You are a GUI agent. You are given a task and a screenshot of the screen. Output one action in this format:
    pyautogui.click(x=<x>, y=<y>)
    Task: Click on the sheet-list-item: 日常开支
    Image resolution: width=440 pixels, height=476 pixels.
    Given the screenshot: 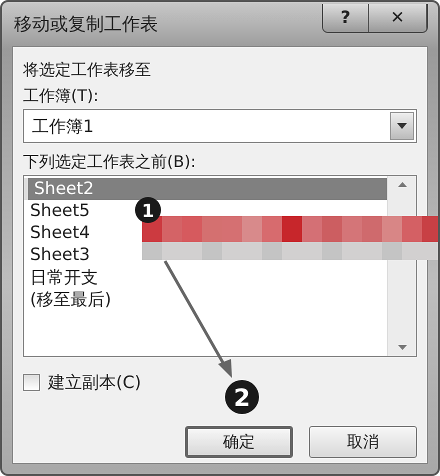 What is the action you would take?
    pyautogui.click(x=63, y=277)
    